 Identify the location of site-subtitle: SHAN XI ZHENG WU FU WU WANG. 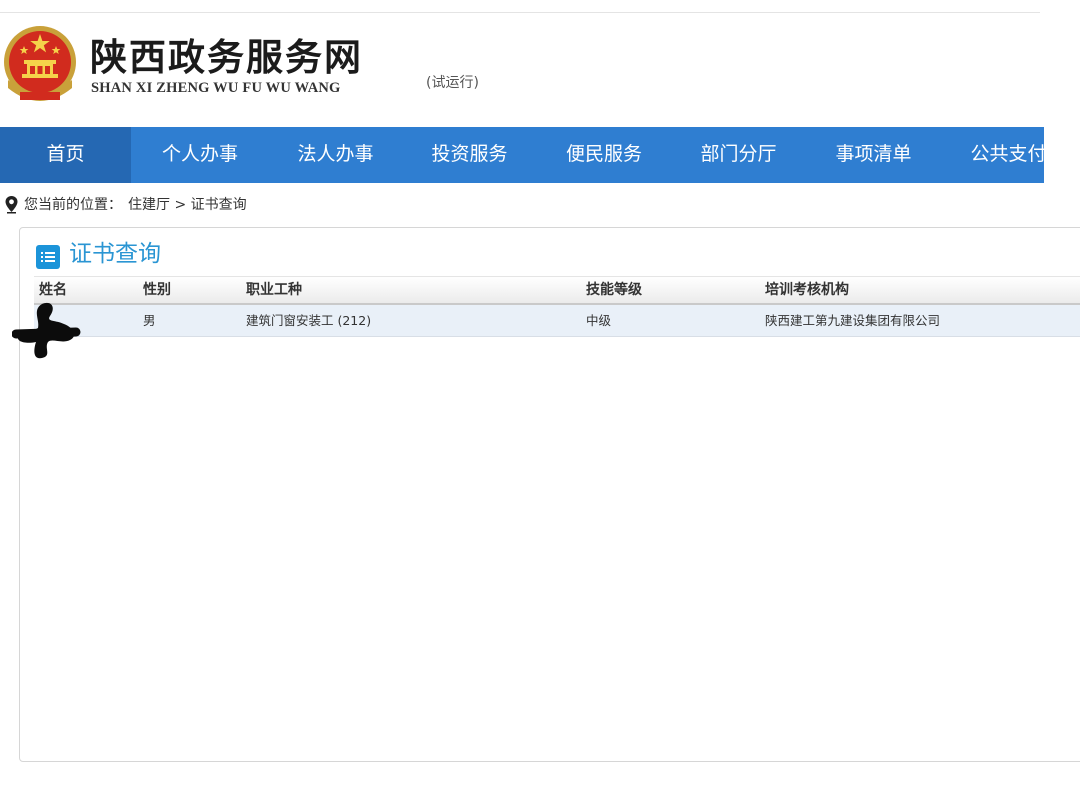
(216, 88).